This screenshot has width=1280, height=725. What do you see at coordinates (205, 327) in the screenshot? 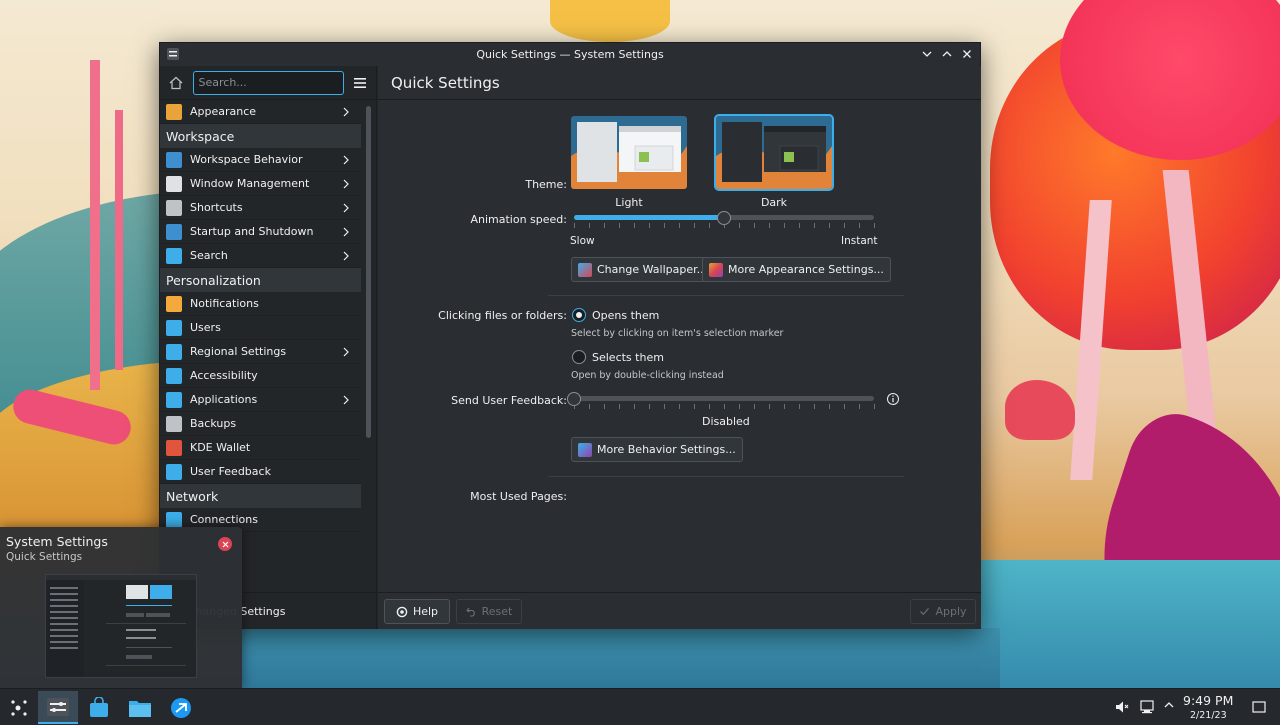
I see `sidebar-item-label: Users` at bounding box center [205, 327].